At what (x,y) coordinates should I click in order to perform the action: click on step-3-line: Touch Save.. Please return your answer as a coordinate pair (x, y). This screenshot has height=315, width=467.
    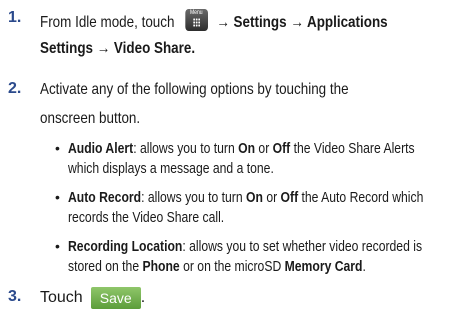
    Looking at the image, I should click on (92, 298).